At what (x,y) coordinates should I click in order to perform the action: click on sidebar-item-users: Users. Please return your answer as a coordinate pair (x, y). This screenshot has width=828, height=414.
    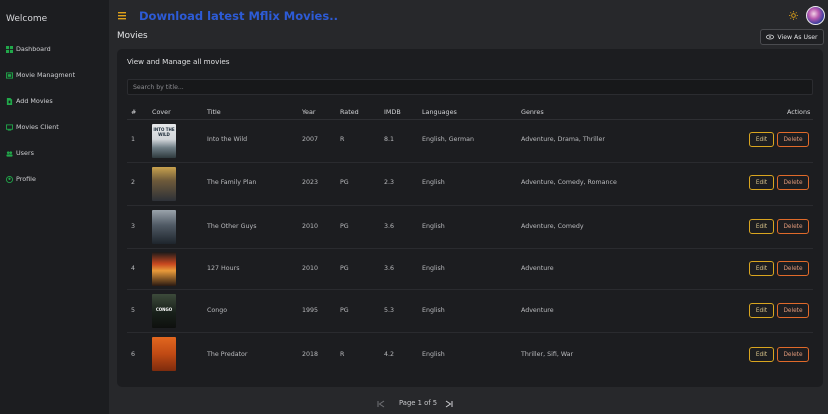
    Looking at the image, I should click on (20, 153).